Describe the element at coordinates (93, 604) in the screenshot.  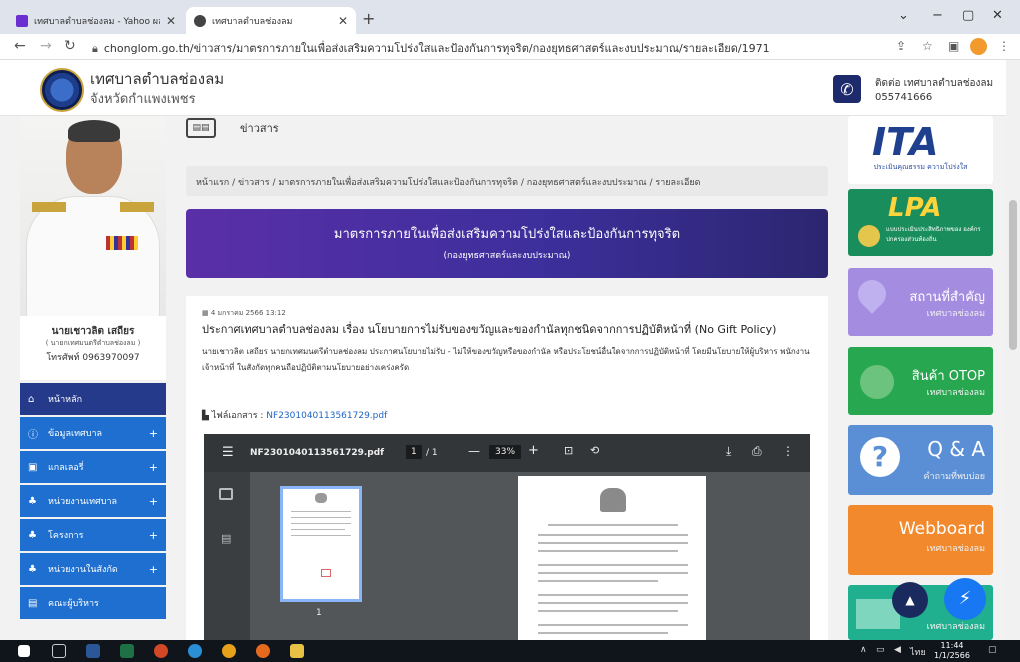
I see `sidebar-item-executives: ▤ คณะผู้บริหาร` at that location.